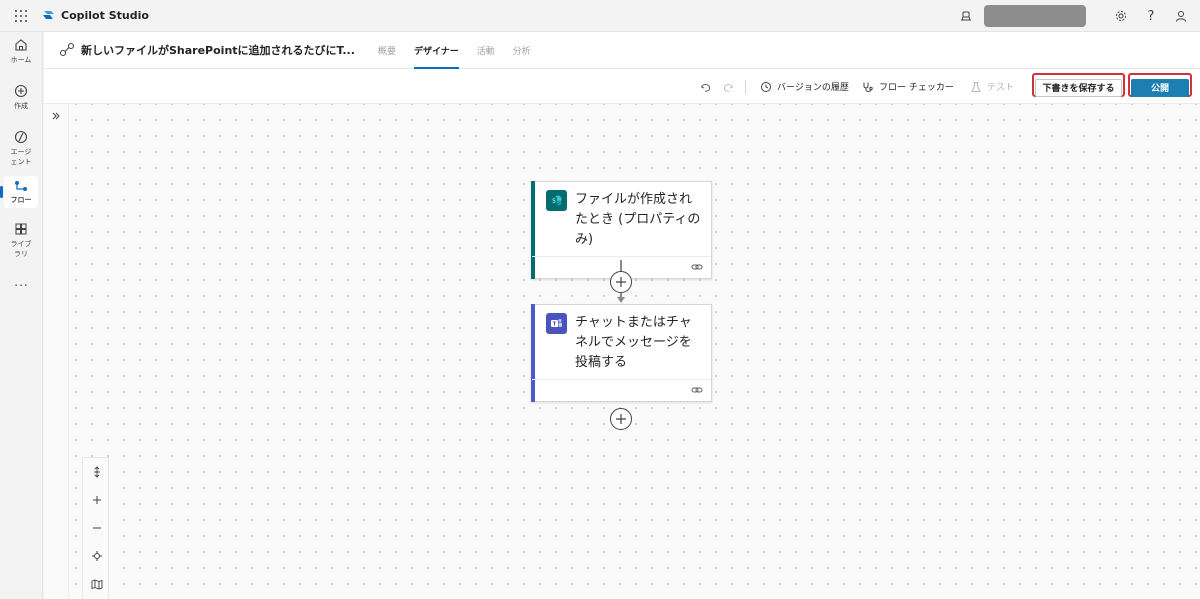 The image size is (1200, 599). Describe the element at coordinates (976, 86) in the screenshot. I see `beaker-icon` at that location.